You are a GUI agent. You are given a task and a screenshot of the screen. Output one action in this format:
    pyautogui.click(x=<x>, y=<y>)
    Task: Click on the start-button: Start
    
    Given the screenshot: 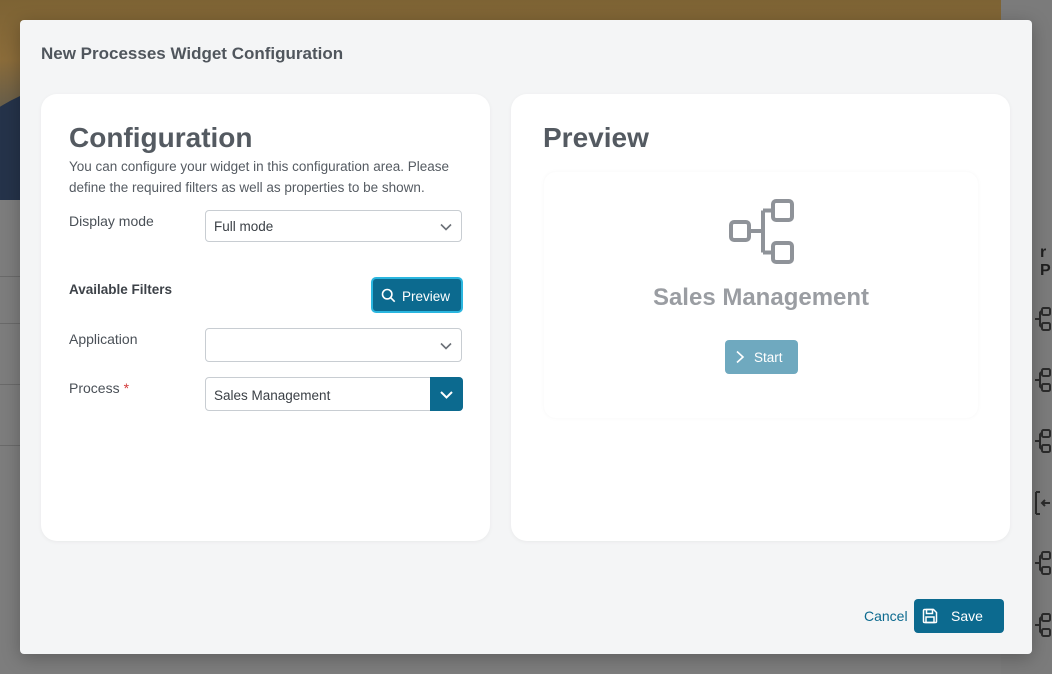 What is the action you would take?
    pyautogui.click(x=761, y=357)
    